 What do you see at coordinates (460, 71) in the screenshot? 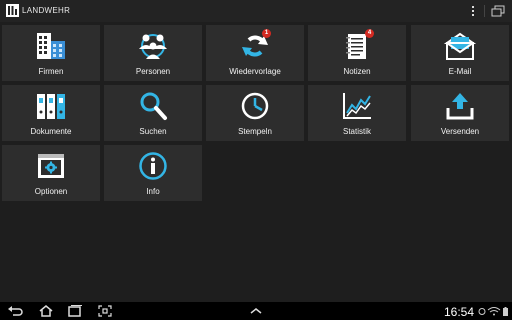
I see `tile-label: E-Mail` at bounding box center [460, 71].